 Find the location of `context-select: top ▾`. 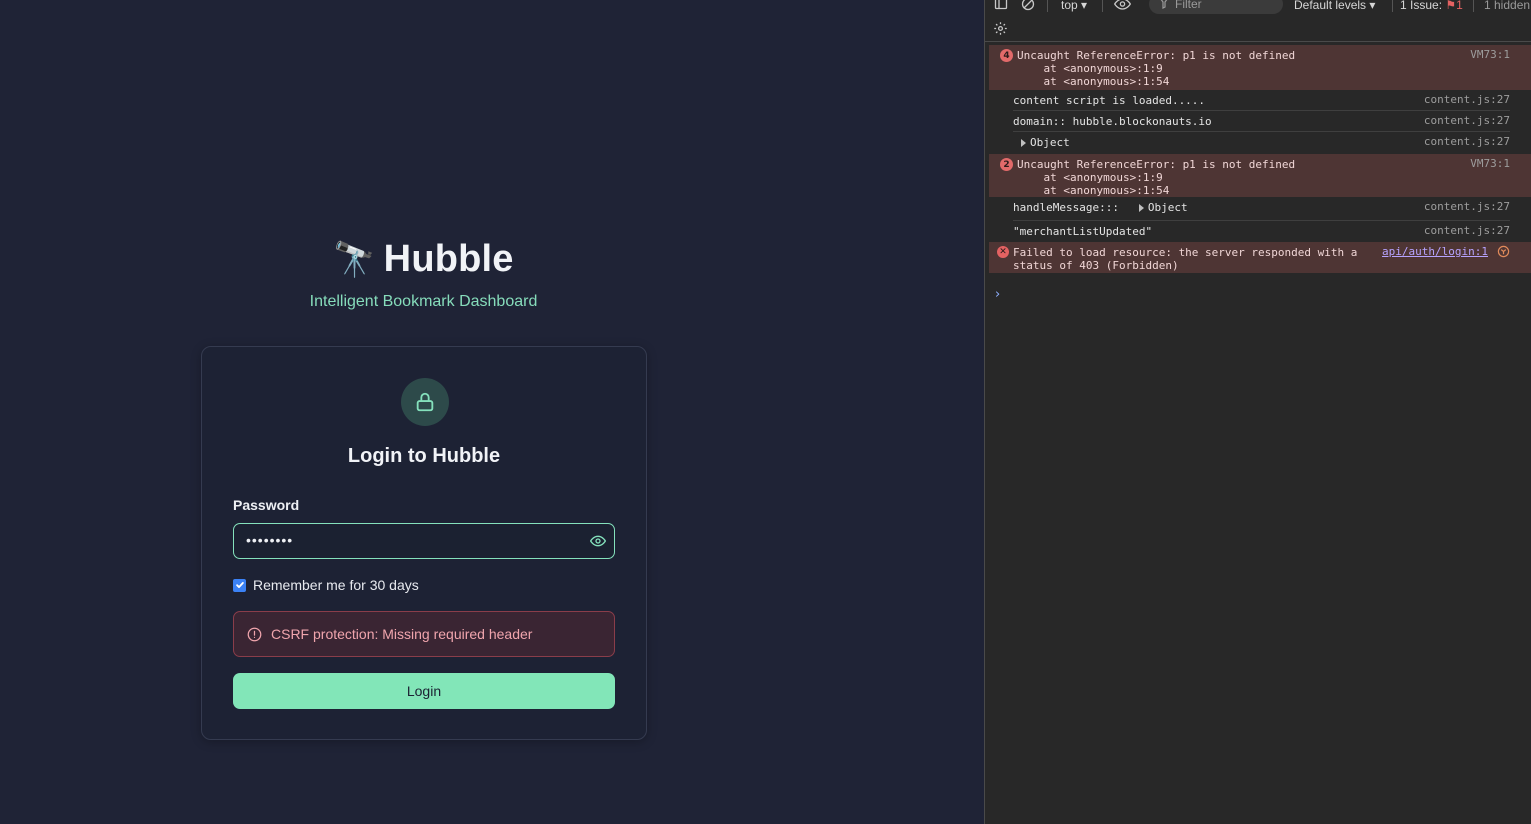

context-select: top ▾ is located at coordinates (1074, 6).